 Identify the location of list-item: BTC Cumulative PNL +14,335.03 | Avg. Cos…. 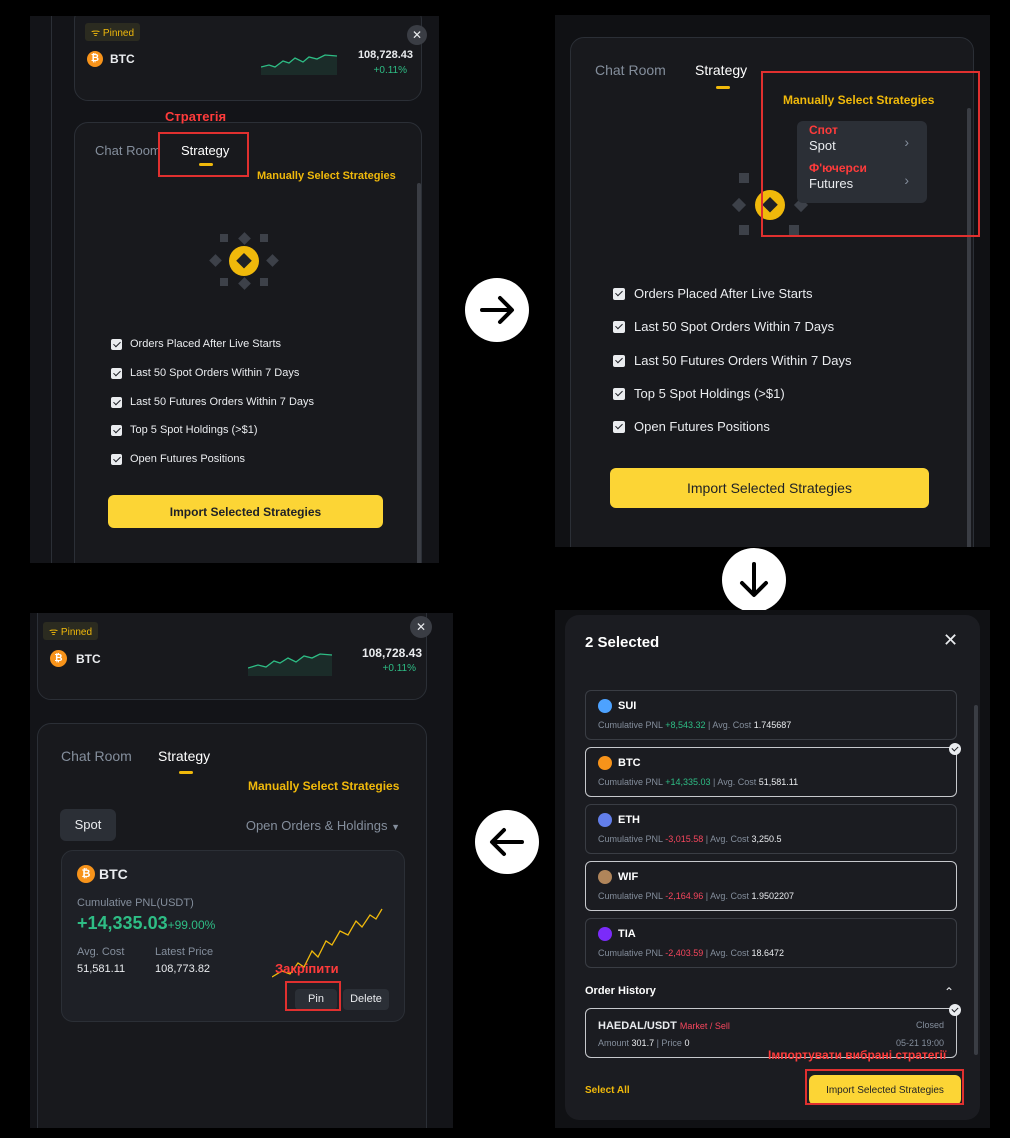
(773, 770).